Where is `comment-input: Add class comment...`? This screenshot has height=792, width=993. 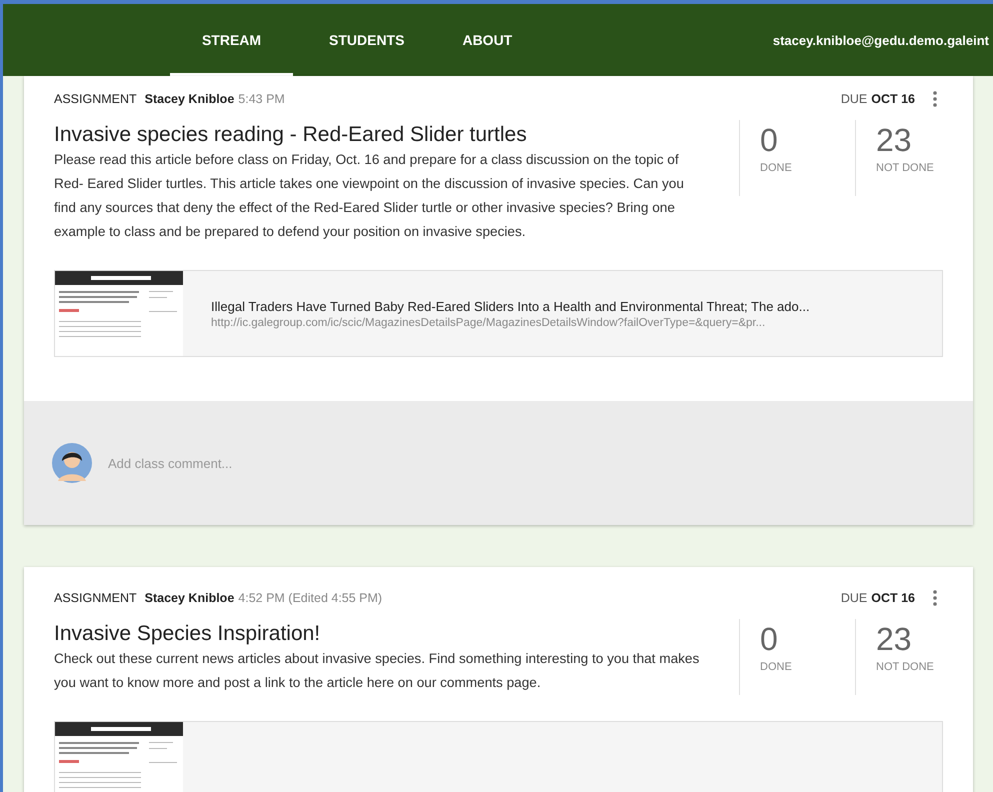
comment-input: Add class comment... is located at coordinates (308, 463).